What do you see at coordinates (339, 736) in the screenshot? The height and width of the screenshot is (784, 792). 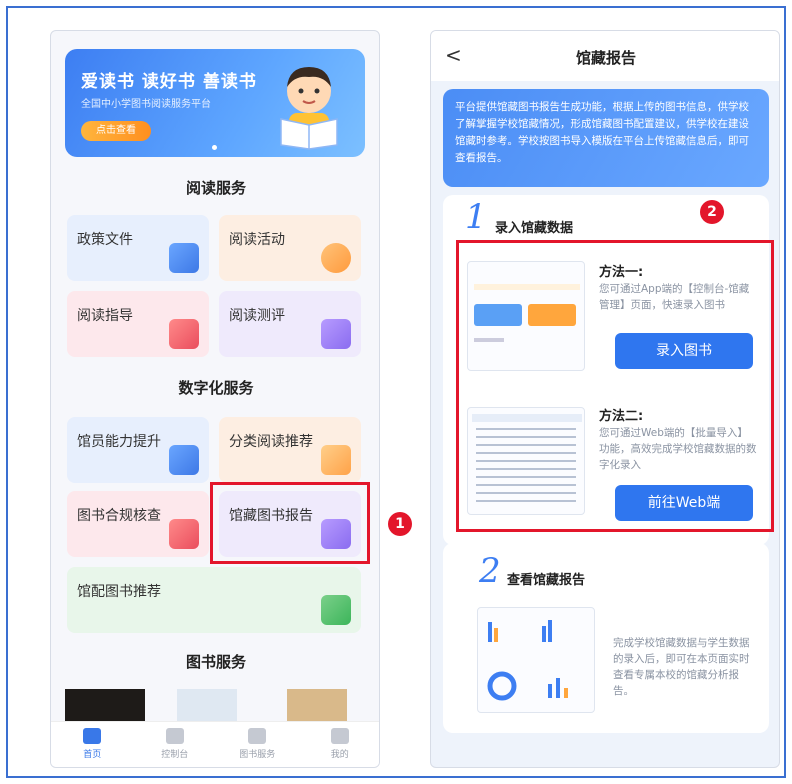 I see `user-icon` at bounding box center [339, 736].